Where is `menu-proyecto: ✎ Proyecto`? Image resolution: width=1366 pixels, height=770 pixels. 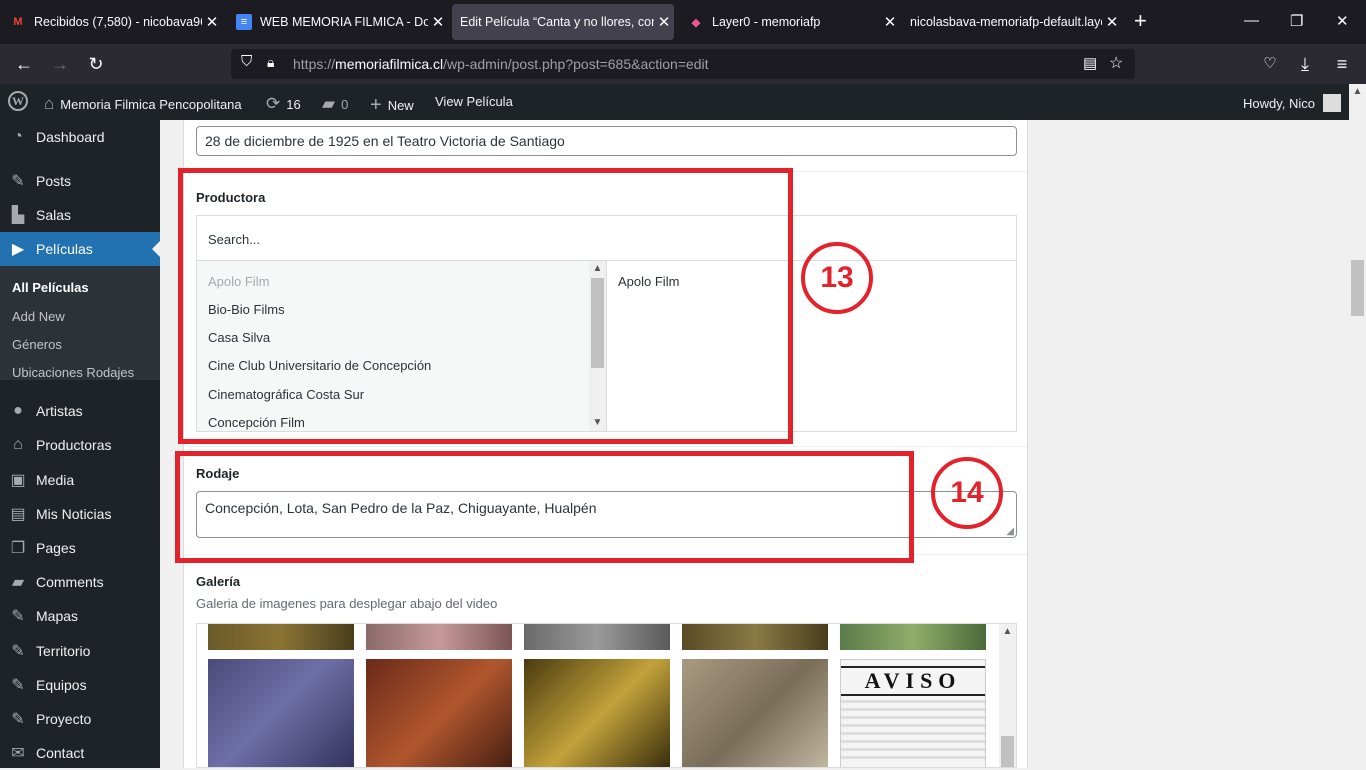
menu-proyecto: ✎ Proyecto is located at coordinates (80, 719).